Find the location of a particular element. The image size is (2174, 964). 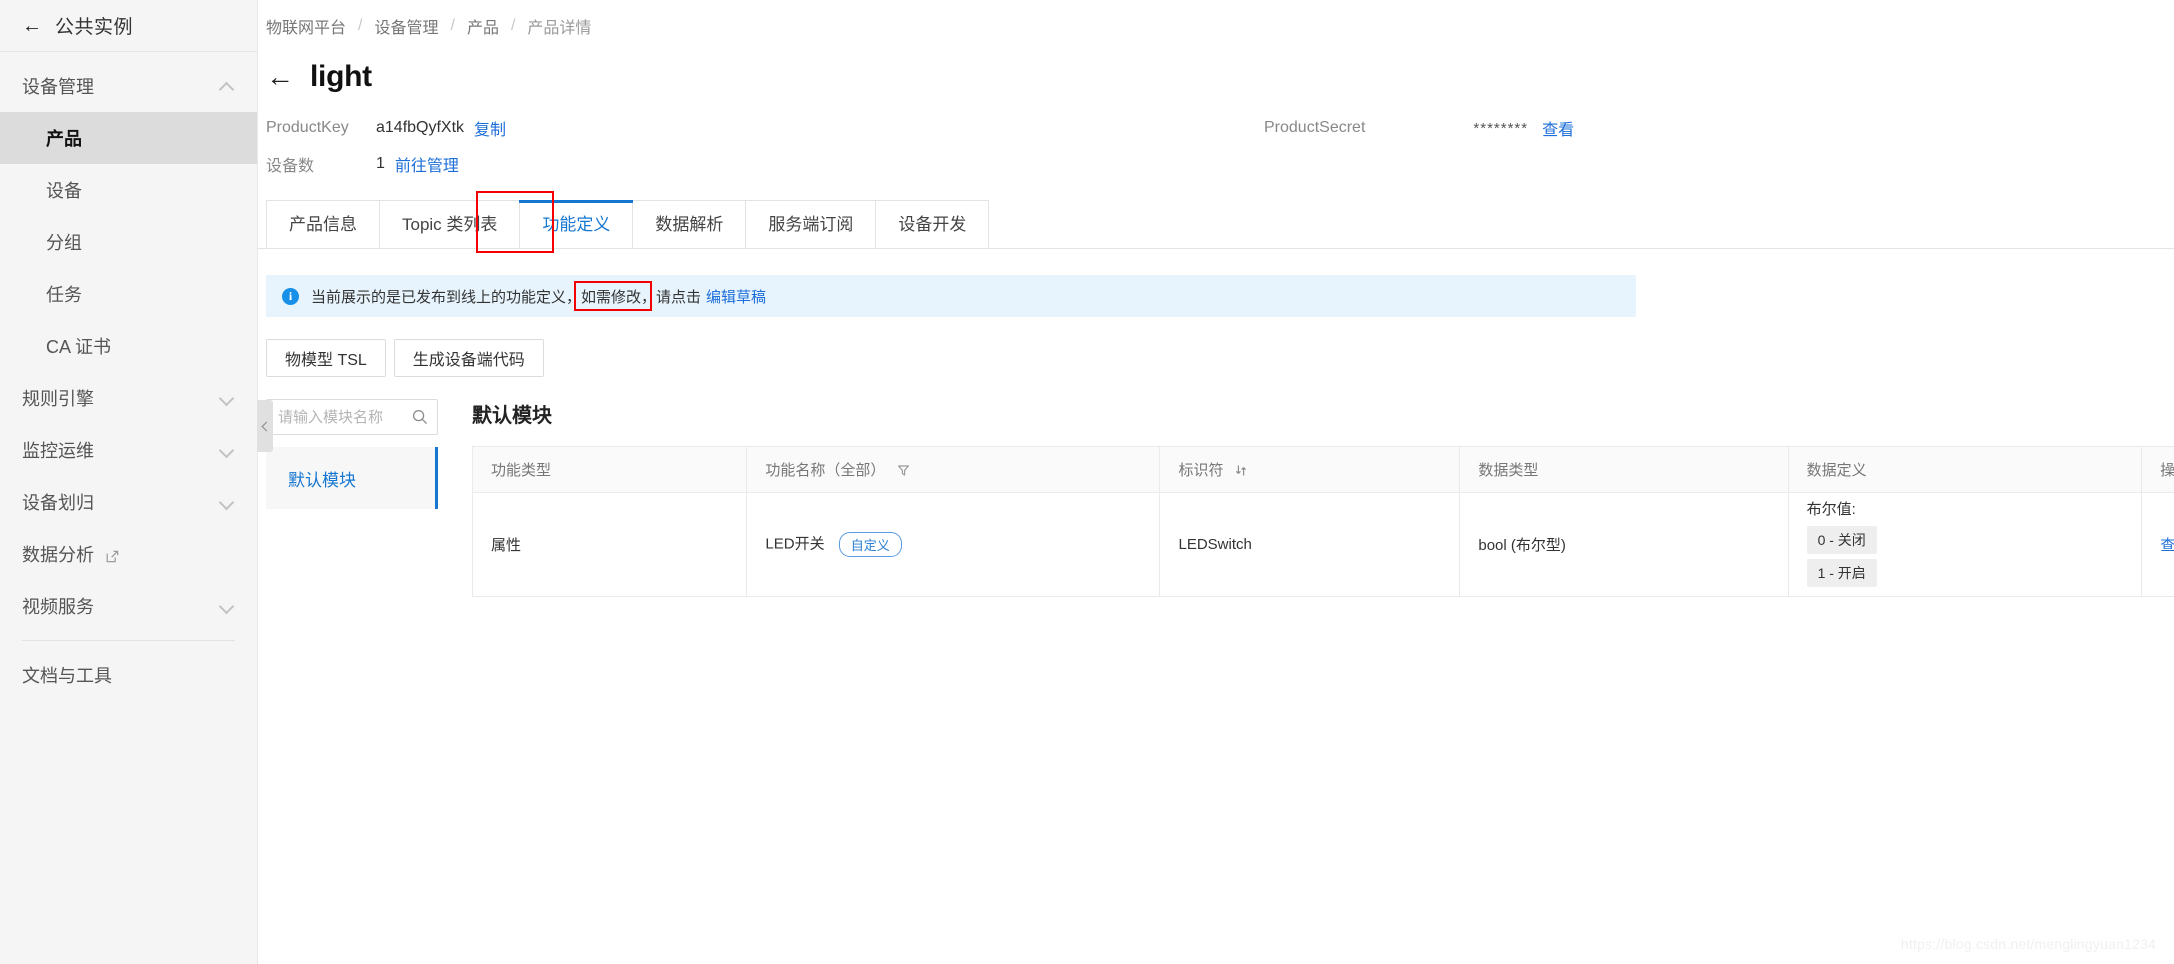

search-icon is located at coordinates (420, 417).